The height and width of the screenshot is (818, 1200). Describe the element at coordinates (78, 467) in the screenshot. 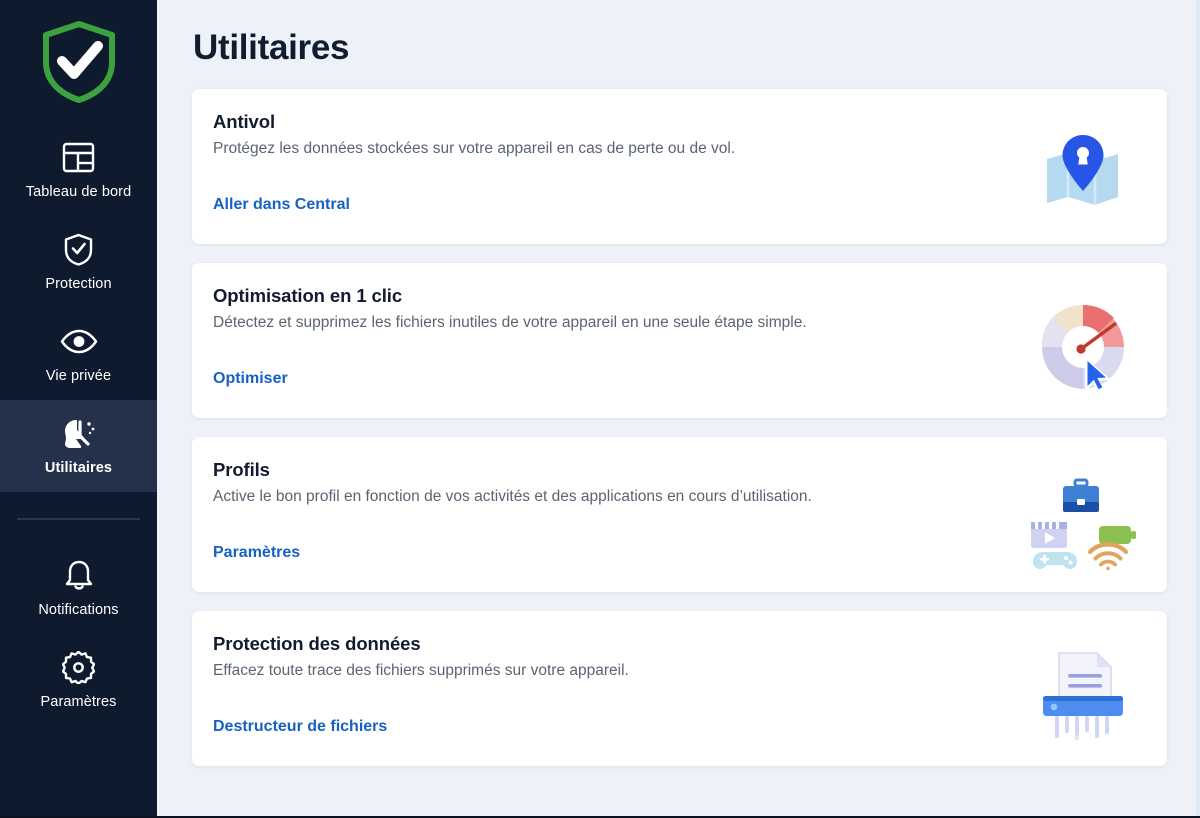

I see `sidebar-item-label: Utilitaires` at that location.